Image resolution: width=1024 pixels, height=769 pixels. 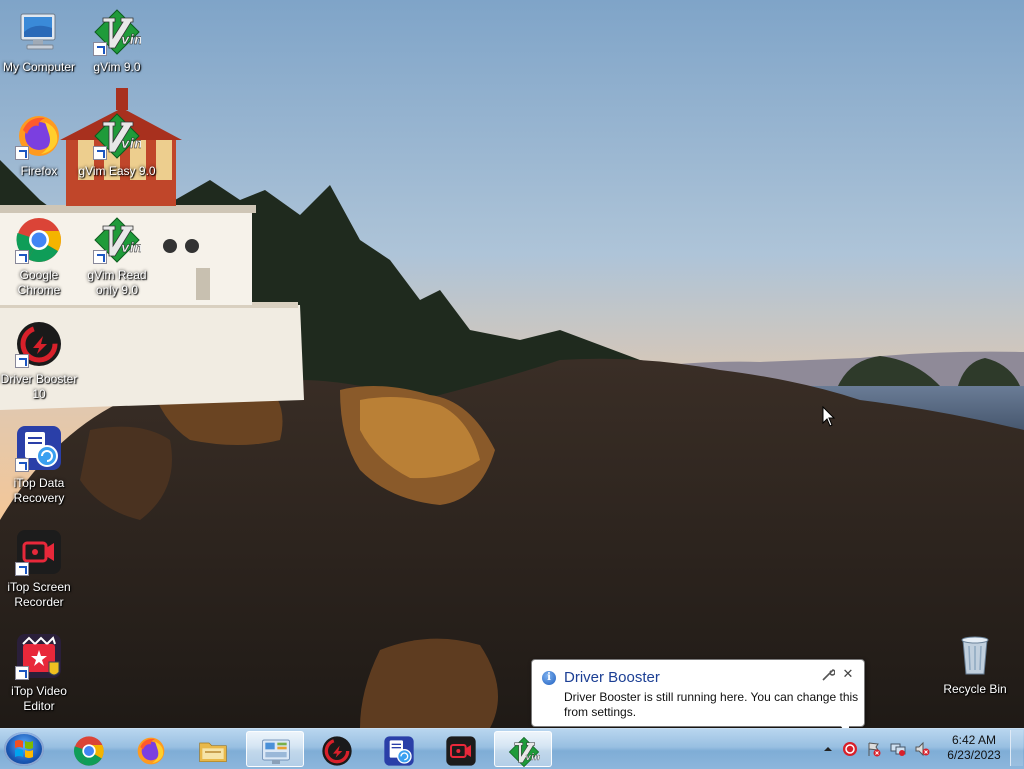 What do you see at coordinates (39, 698) in the screenshot?
I see `desktop-icon-label: iTop Video Editor` at bounding box center [39, 698].